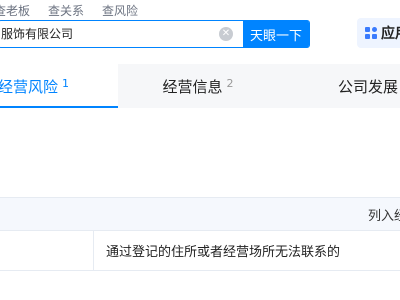  What do you see at coordinates (223, 252) in the screenshot?
I see `table-cell-reason: 通过登记的住所或者经营场所无法联系的` at bounding box center [223, 252].